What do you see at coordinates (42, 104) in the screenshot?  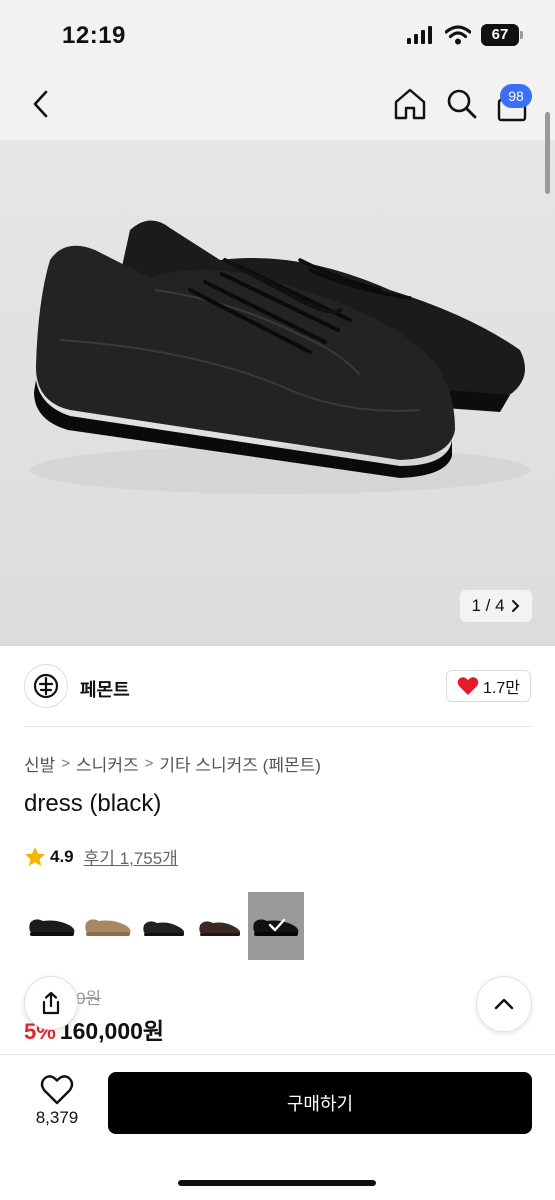 I see `back-arrow-icon` at bounding box center [42, 104].